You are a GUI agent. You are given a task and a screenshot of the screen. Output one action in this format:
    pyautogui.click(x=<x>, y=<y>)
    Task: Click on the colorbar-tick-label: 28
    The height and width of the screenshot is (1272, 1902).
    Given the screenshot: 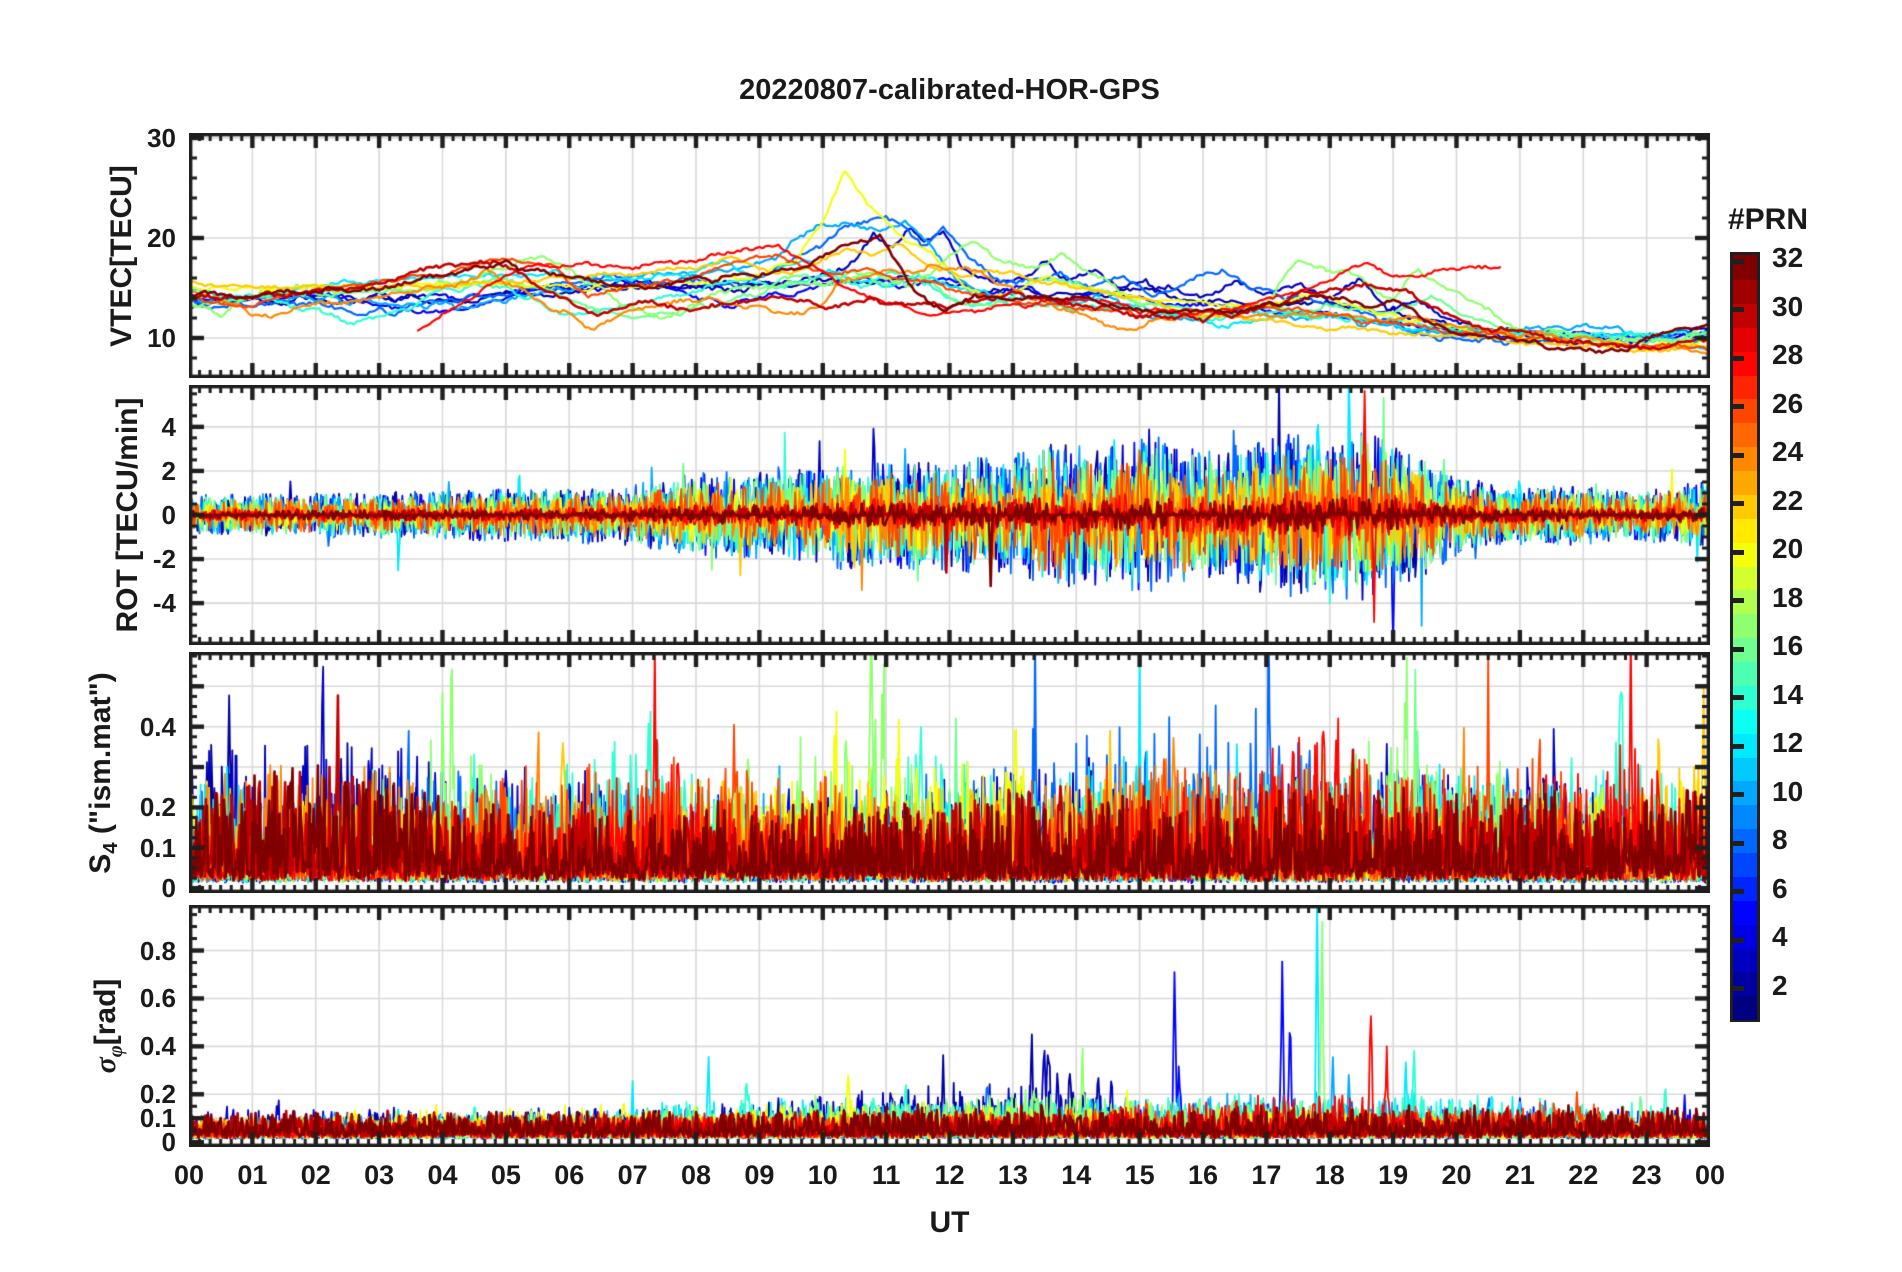 What is the action you would take?
    pyautogui.click(x=1788, y=355)
    